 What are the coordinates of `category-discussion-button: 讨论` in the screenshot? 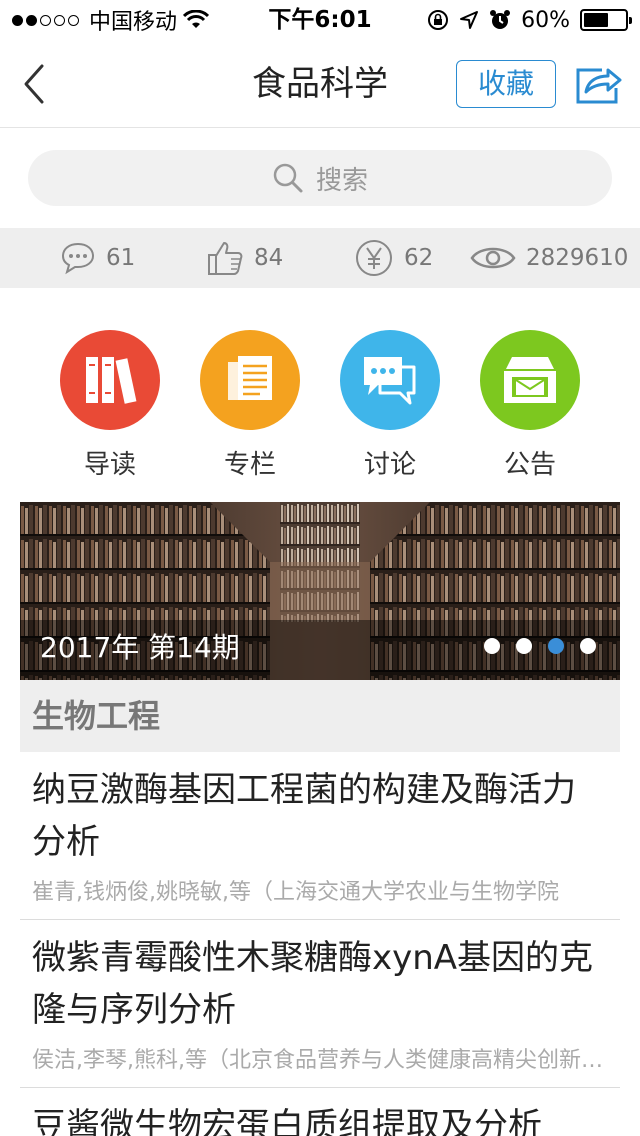 It's located at (390, 405).